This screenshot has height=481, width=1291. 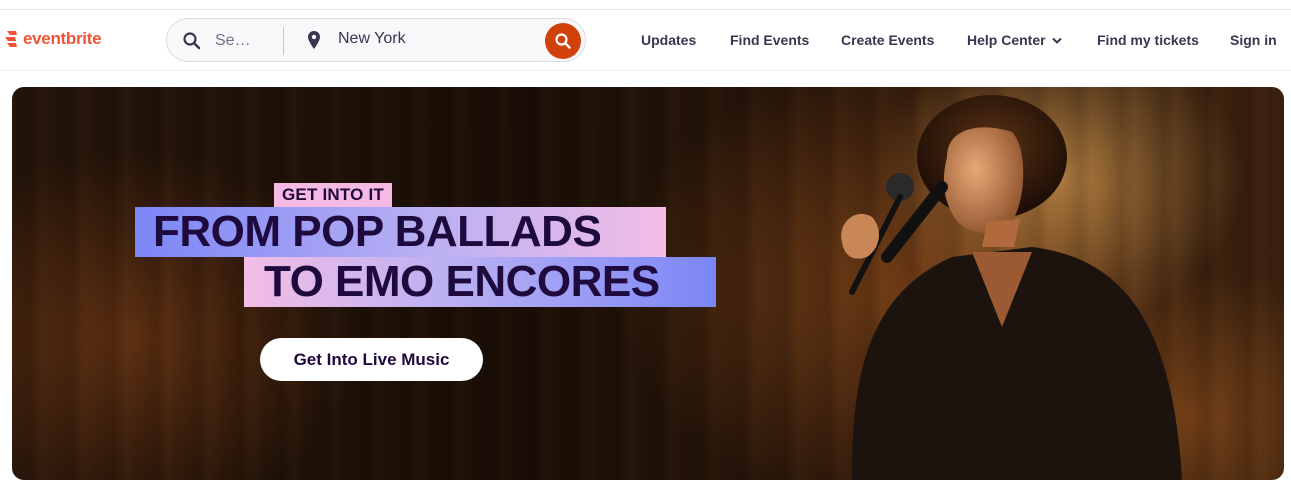 I want to click on logo-text: eventbrite, so click(x=62, y=38).